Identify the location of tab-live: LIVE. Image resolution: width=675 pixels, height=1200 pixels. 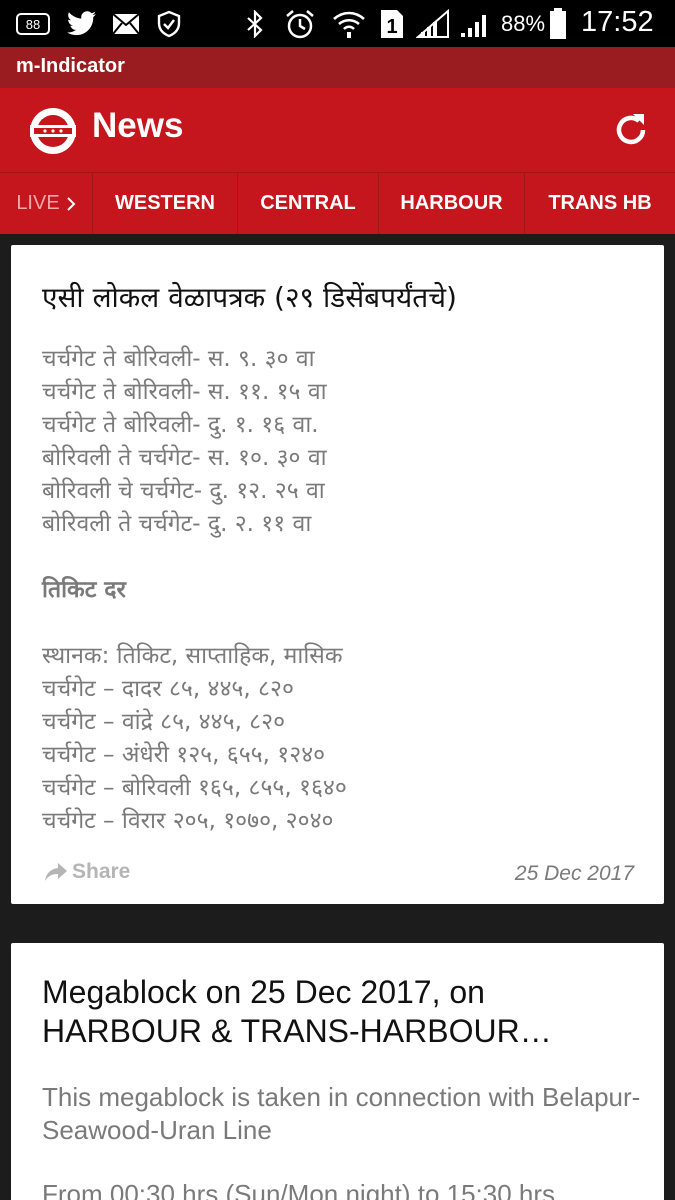
(46, 203).